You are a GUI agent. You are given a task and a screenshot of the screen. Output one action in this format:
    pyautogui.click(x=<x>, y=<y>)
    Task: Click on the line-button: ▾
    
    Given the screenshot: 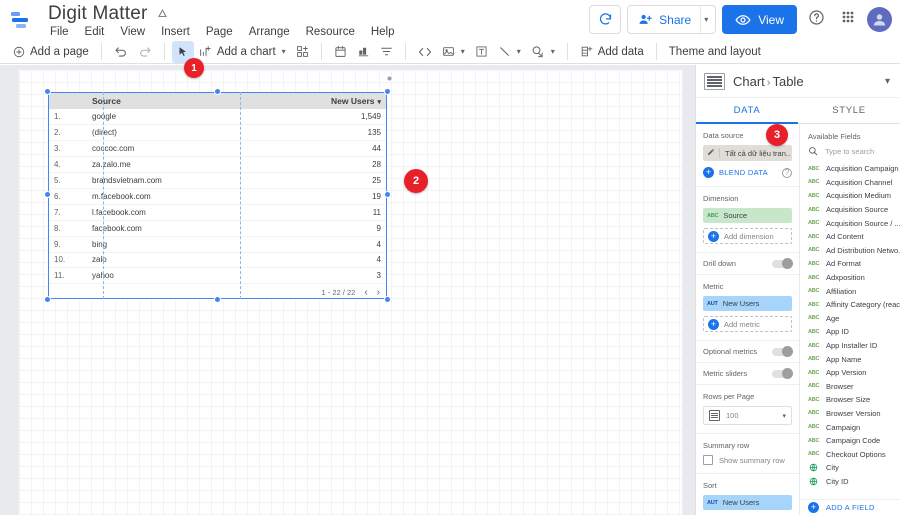 What is the action you would take?
    pyautogui.click(x=509, y=52)
    